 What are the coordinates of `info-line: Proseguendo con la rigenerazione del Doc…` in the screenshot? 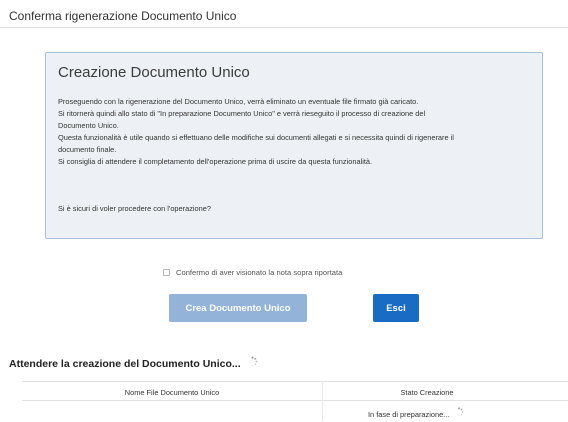 It's located at (238, 101).